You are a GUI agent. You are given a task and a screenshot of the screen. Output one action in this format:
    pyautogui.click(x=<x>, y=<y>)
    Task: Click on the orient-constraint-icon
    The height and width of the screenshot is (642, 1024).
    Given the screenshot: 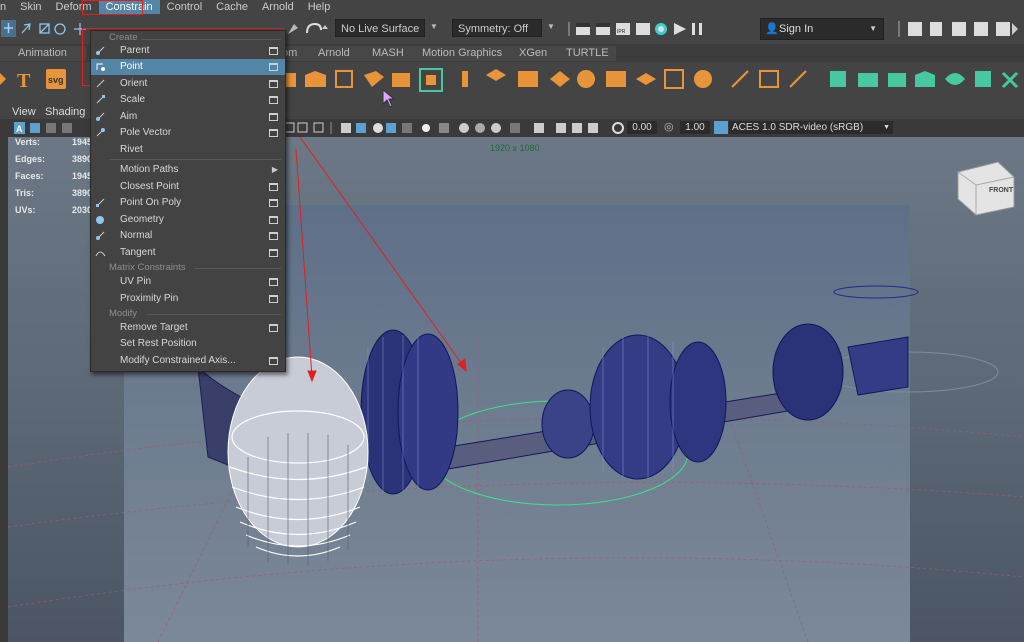 What is the action you would take?
    pyautogui.click(x=100, y=83)
    